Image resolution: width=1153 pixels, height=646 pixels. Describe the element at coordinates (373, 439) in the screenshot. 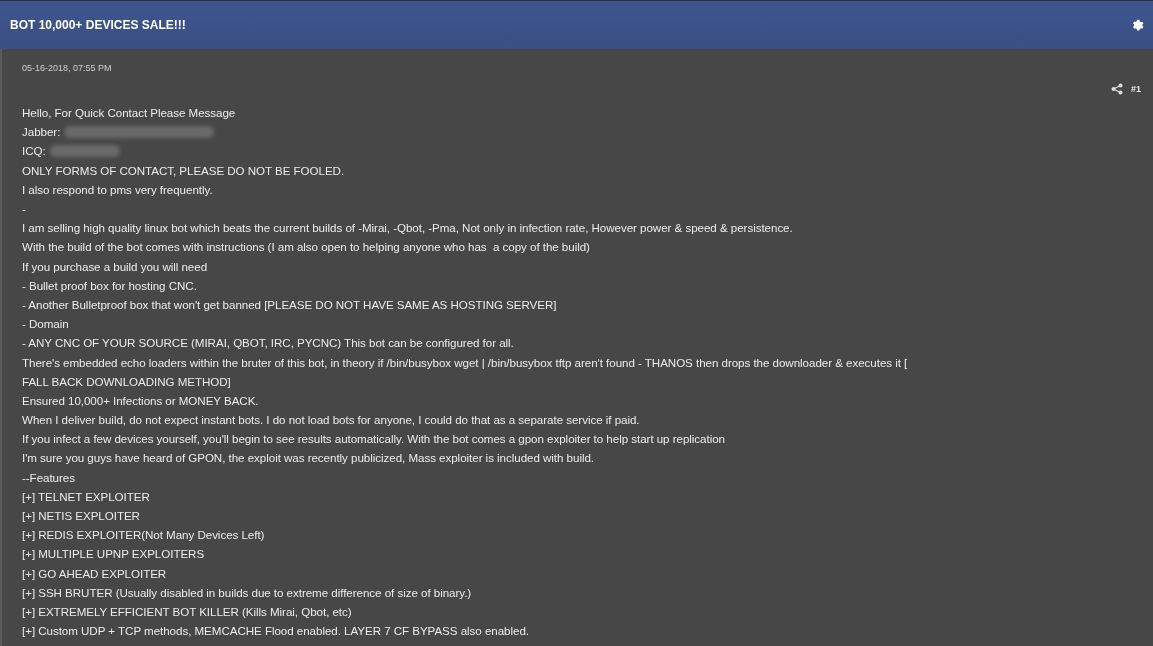

I see `post-text-line: If you infect a few devices yourself, you'll begin to see results automatically. With the bot comes a gpon exploiter to help start up replication` at that location.